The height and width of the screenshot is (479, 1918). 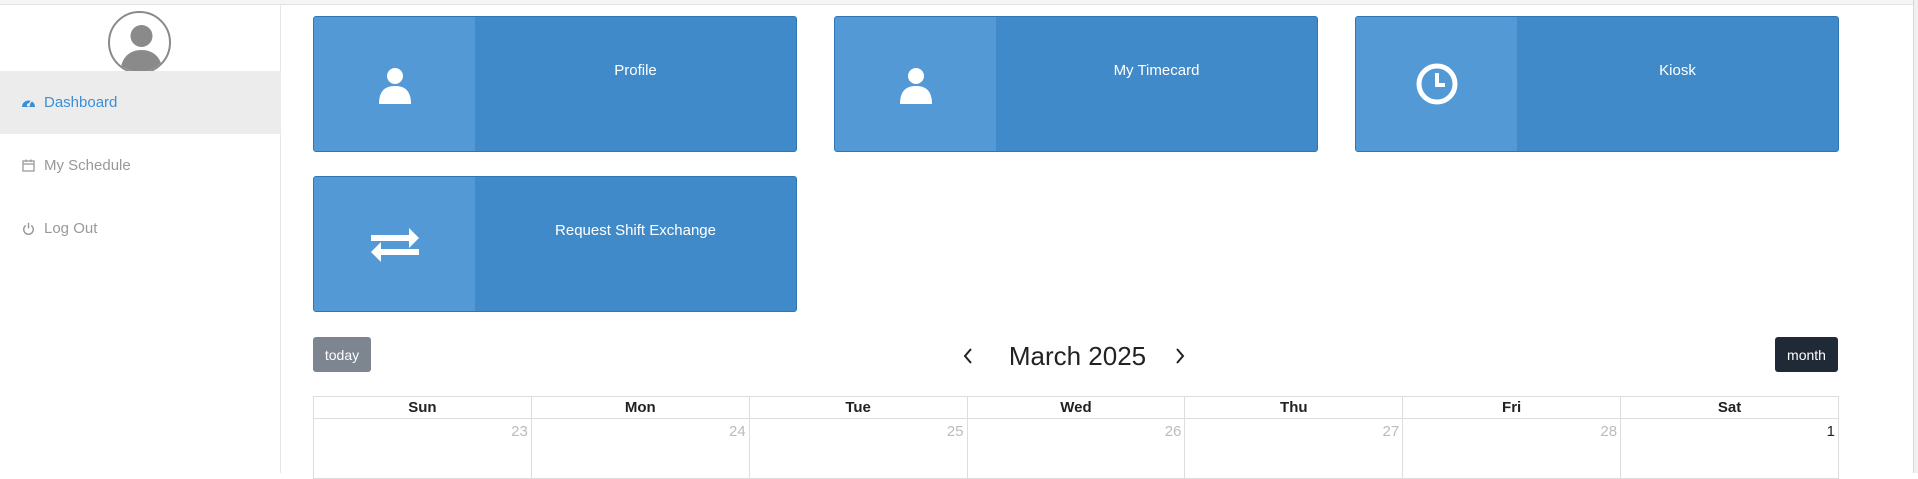 I want to click on weekday-header: Sun, so click(x=422, y=407).